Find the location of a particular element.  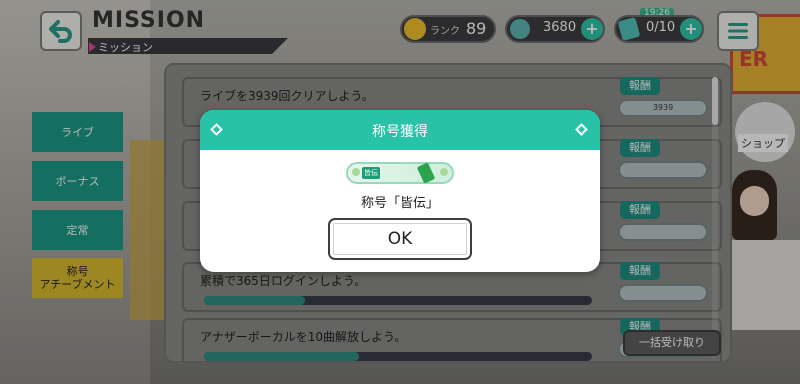

badge-tag: 皆伝 is located at coordinates (371, 173).